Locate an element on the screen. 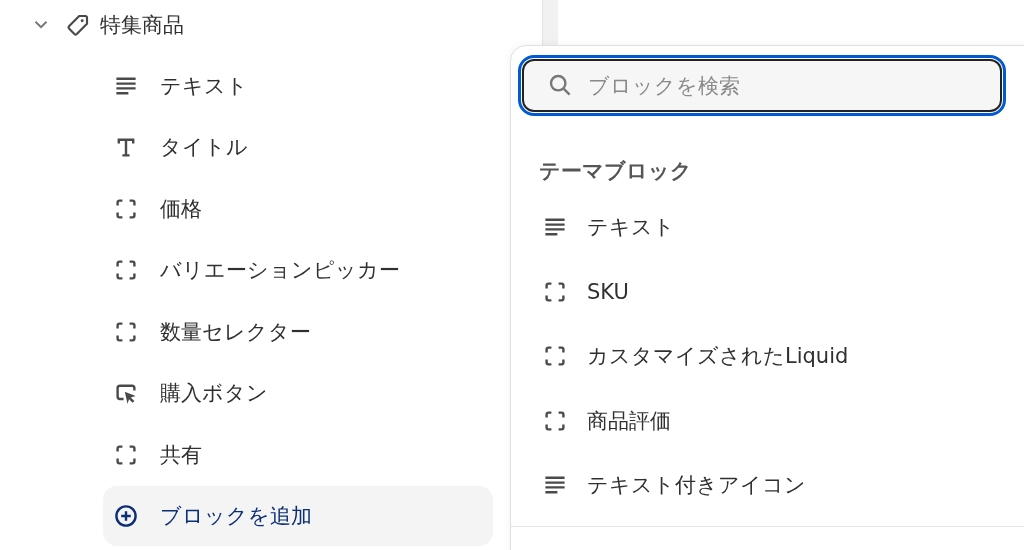  group-heading: テーマブロック is located at coordinates (616, 171).